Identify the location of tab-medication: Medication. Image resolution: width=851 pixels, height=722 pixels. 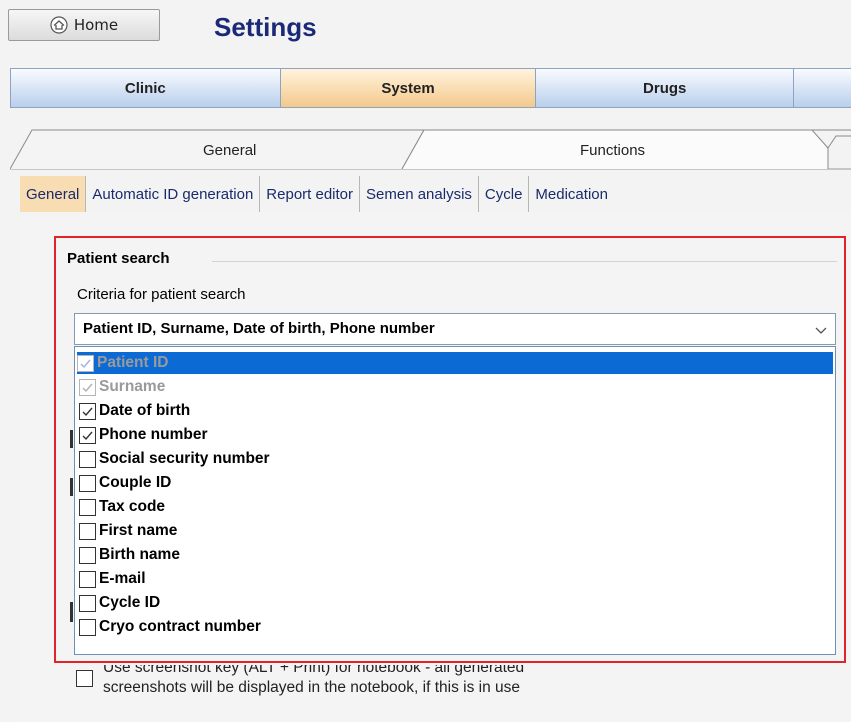
(571, 194).